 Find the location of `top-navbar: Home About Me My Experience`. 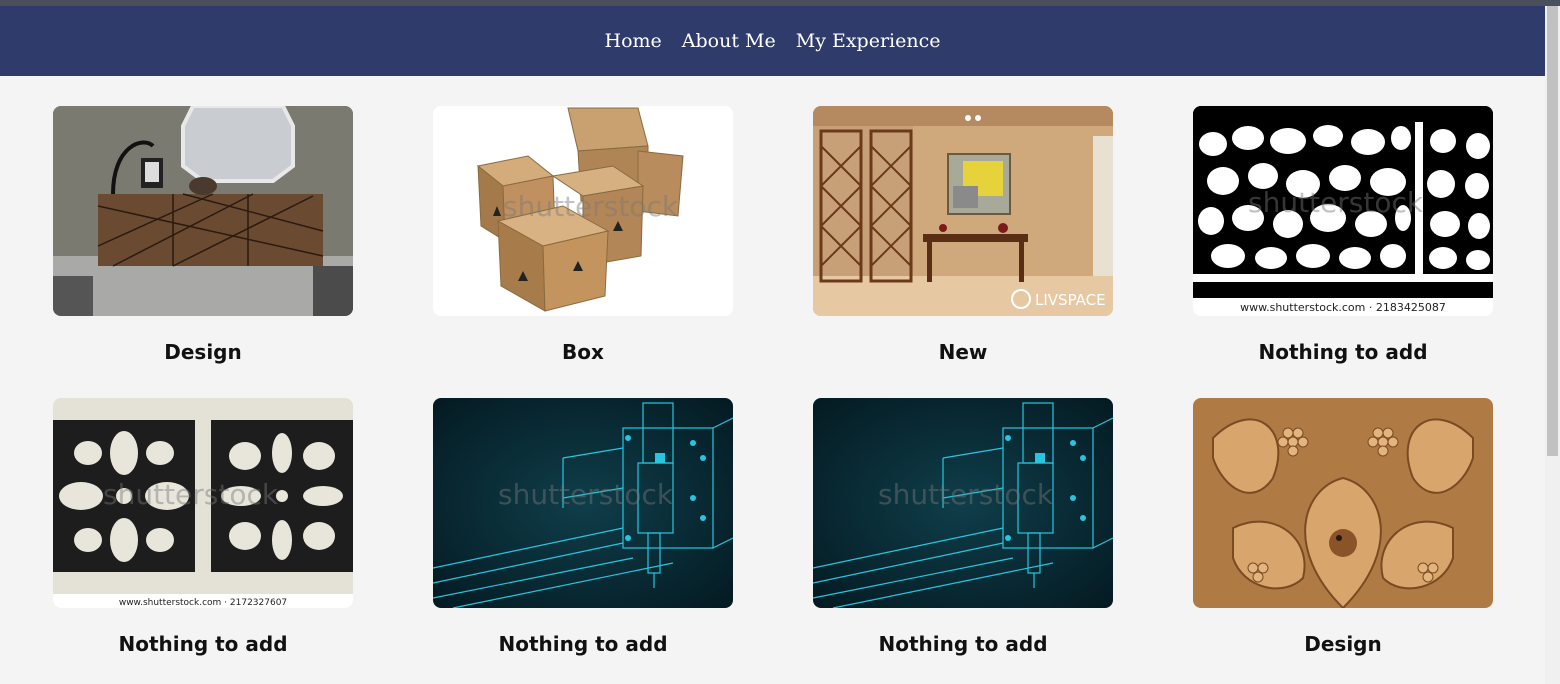

top-navbar: Home About Me My Experience is located at coordinates (772, 41).